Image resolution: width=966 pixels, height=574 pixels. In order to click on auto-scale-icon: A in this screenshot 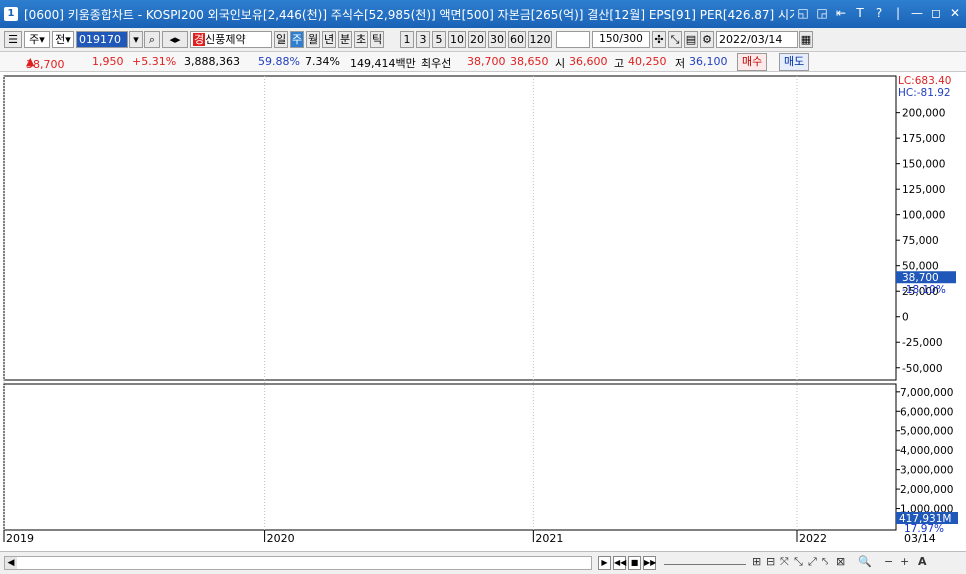, I will do `click(922, 561)`.